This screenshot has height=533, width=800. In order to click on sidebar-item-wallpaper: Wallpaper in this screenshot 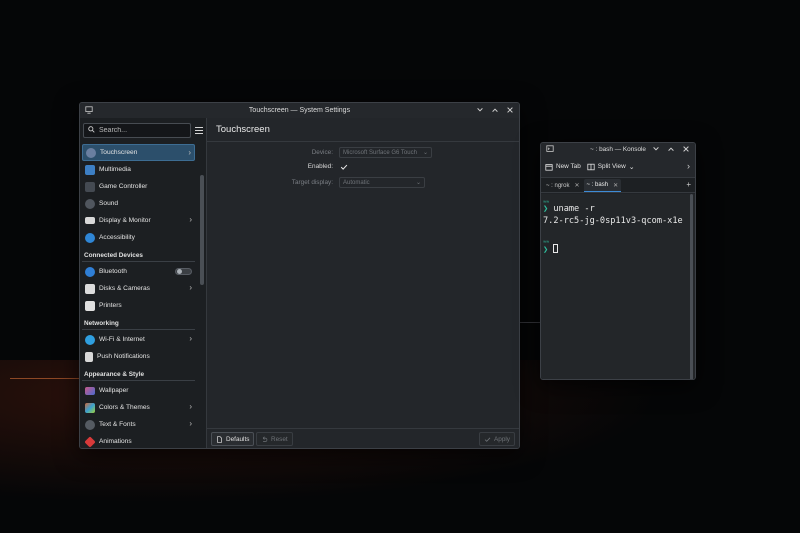, I will do `click(138, 390)`.